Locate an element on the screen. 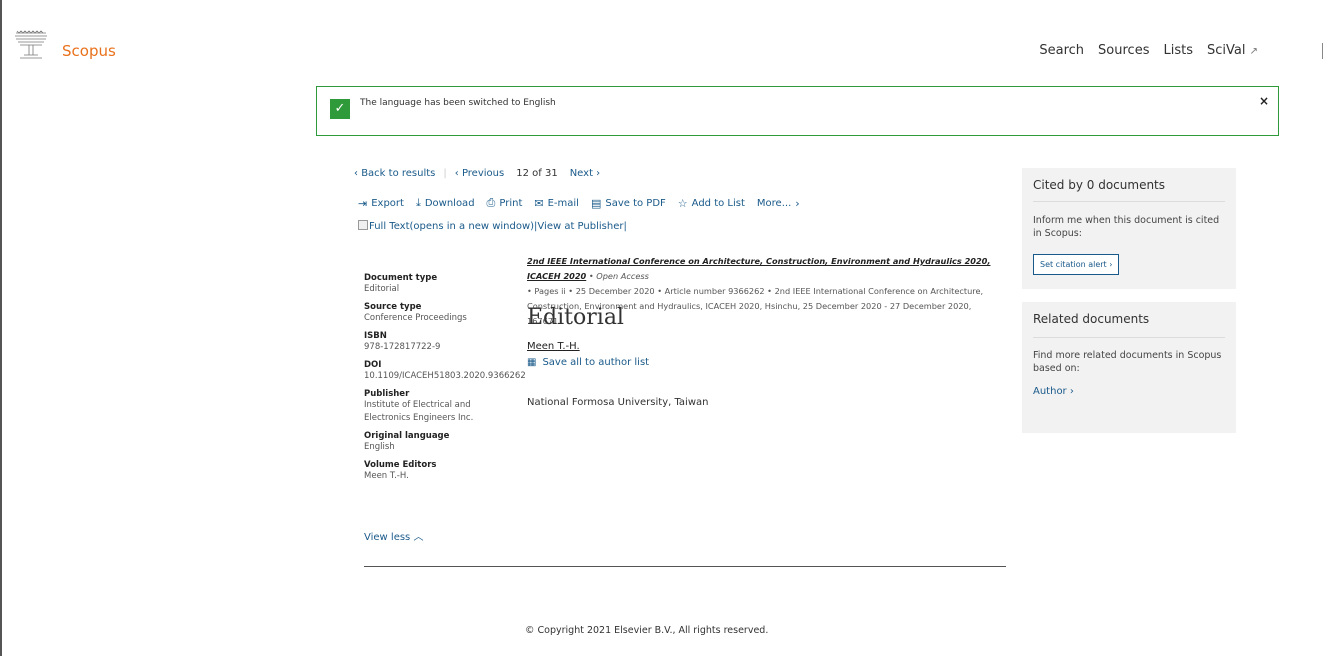  download-label: Download is located at coordinates (449, 203).